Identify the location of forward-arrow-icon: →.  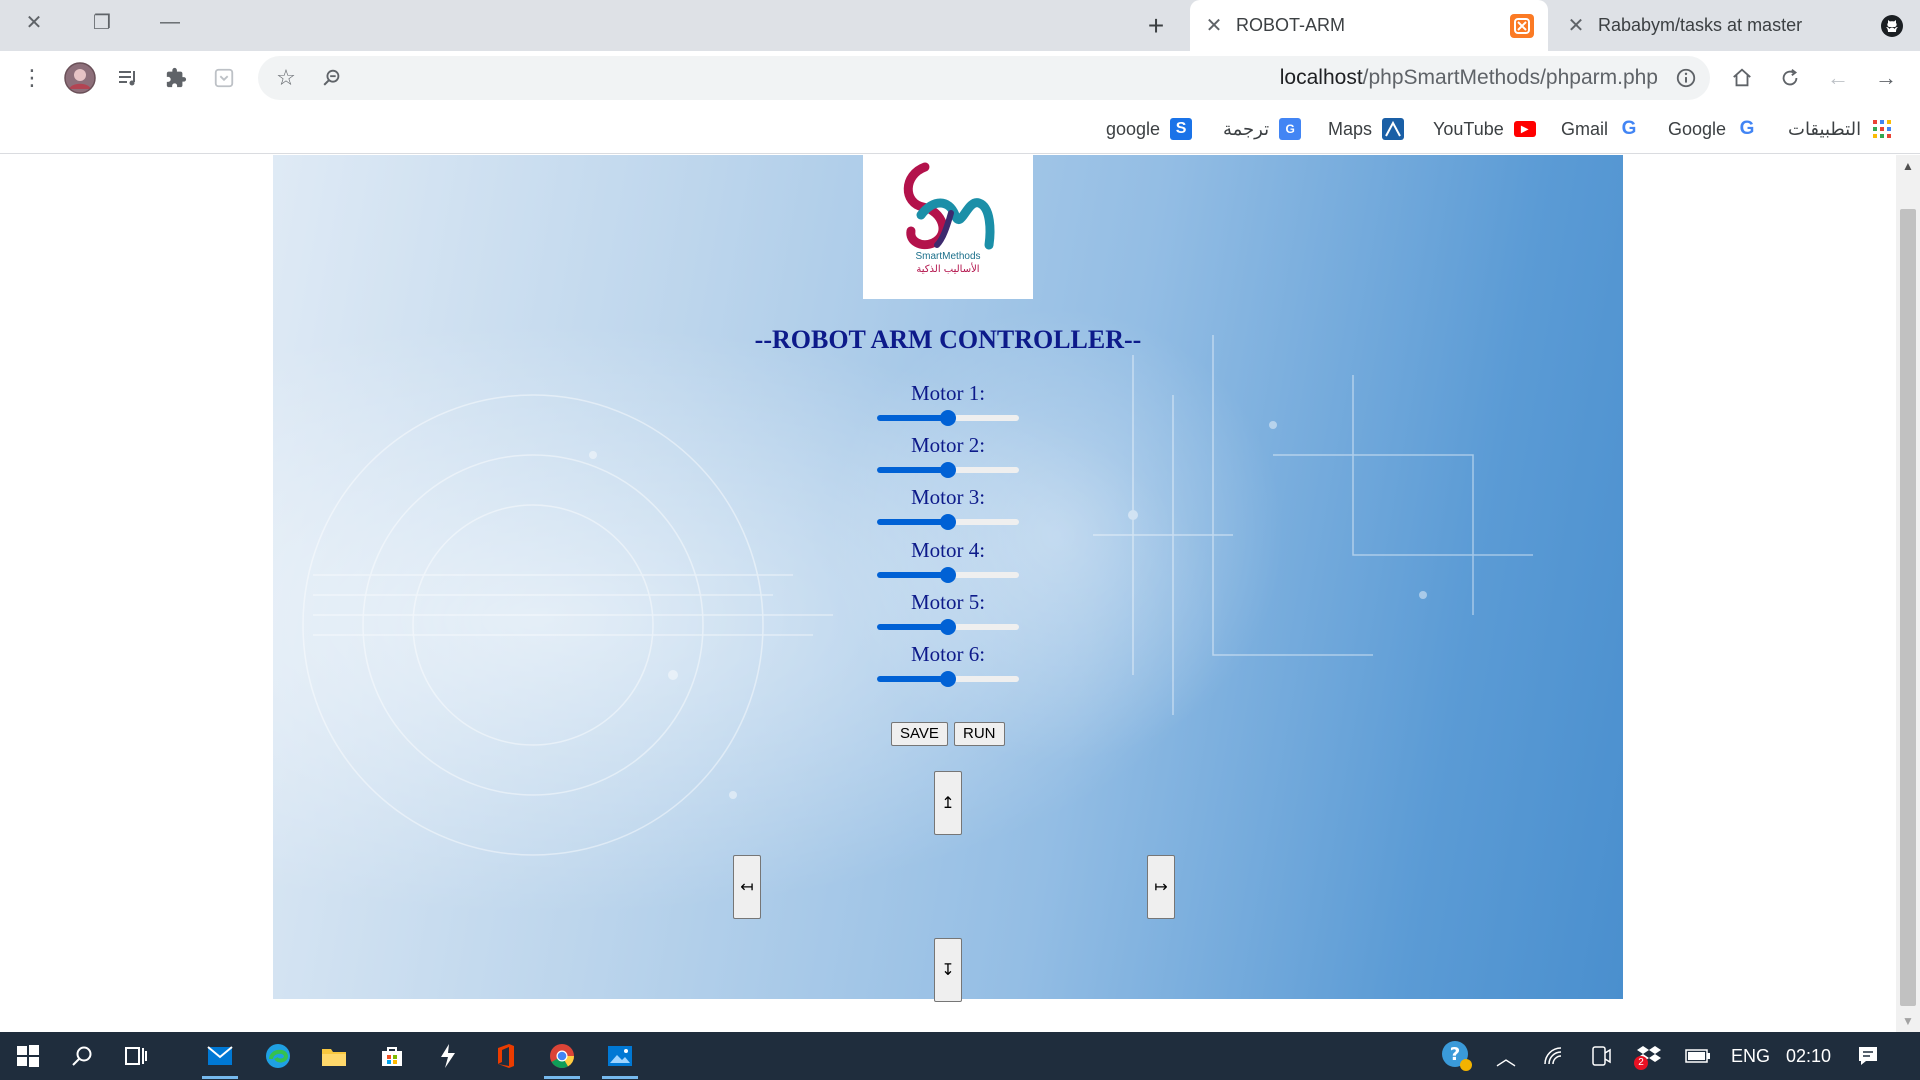
(1886, 78).